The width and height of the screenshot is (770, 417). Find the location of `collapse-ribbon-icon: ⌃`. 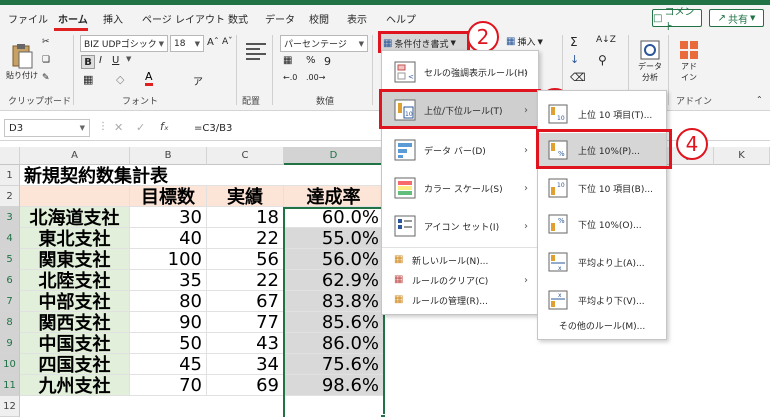

collapse-ribbon-icon: ⌃ is located at coordinates (759, 99).